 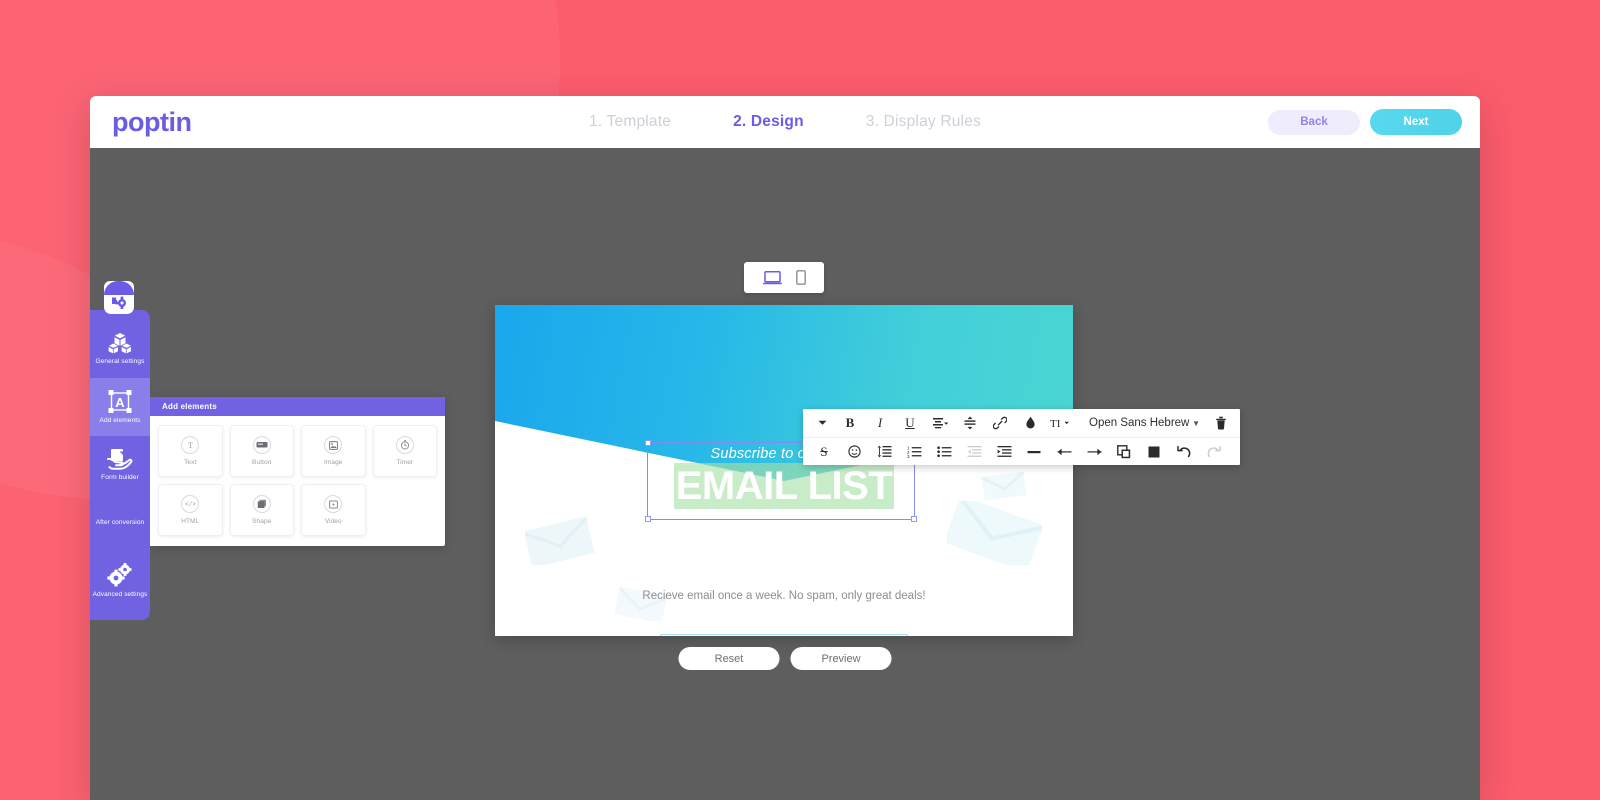 What do you see at coordinates (785, 658) in the screenshot?
I see `bottom-actions: Reset Preview` at bounding box center [785, 658].